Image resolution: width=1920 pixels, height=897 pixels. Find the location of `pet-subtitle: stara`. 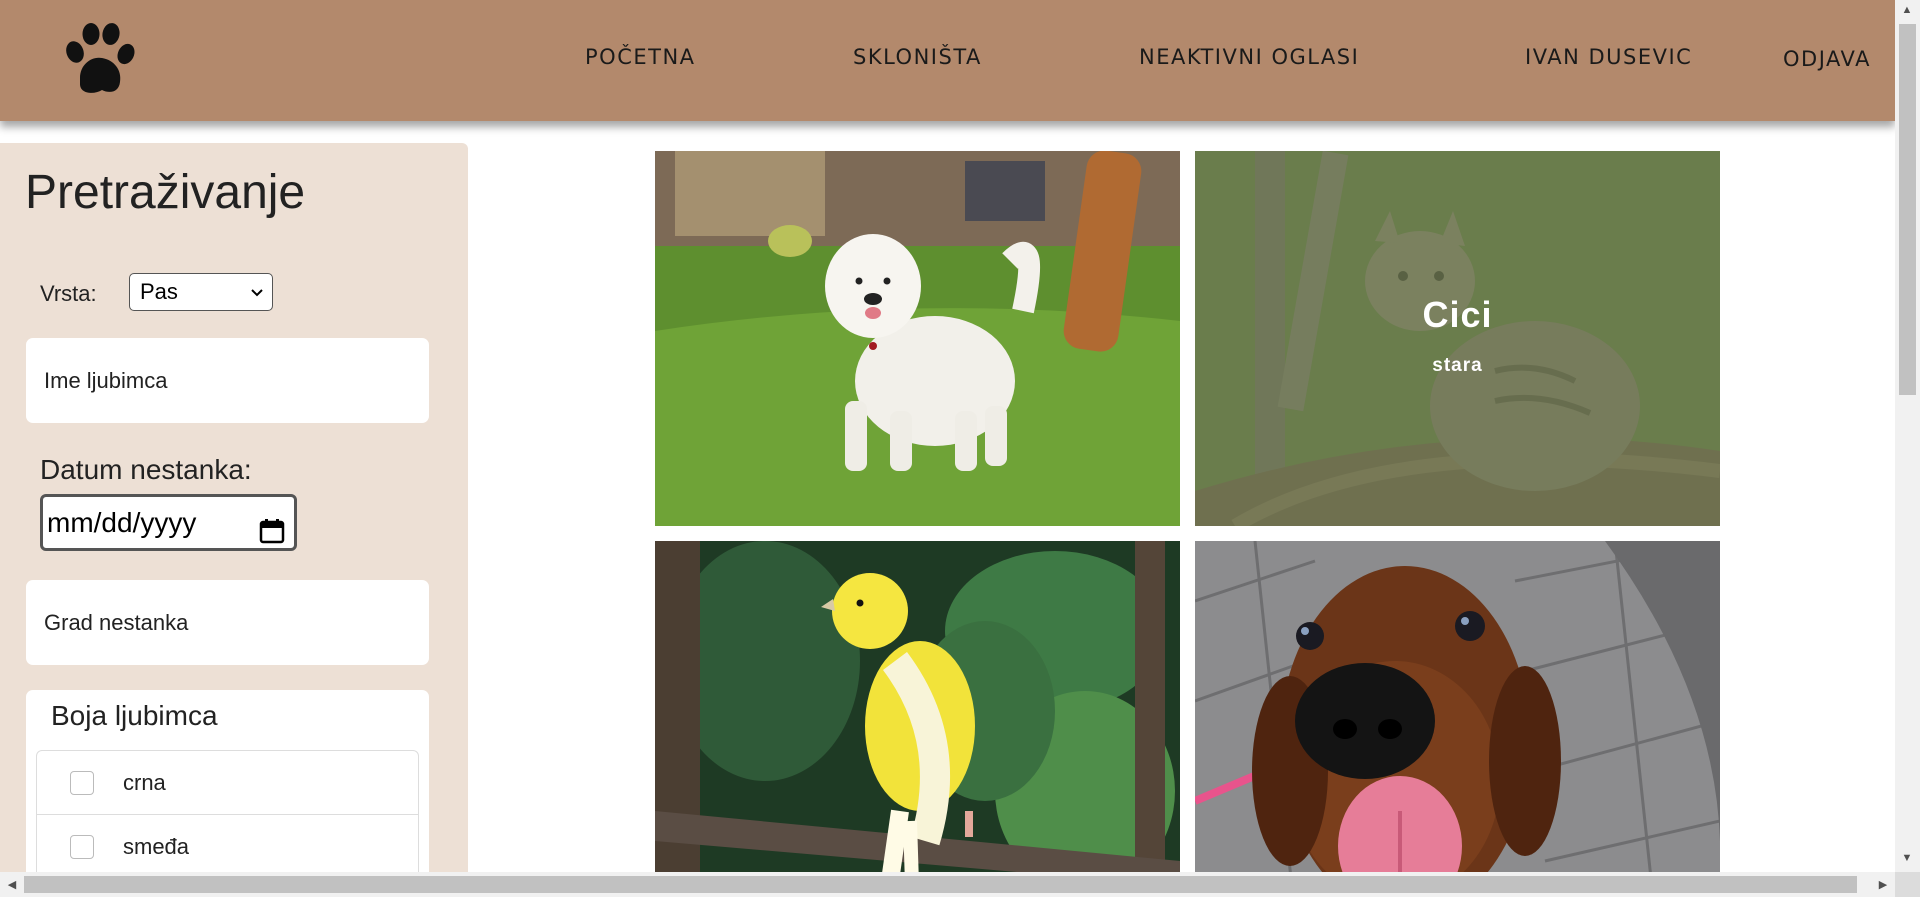

pet-subtitle: stara is located at coordinates (1457, 365).